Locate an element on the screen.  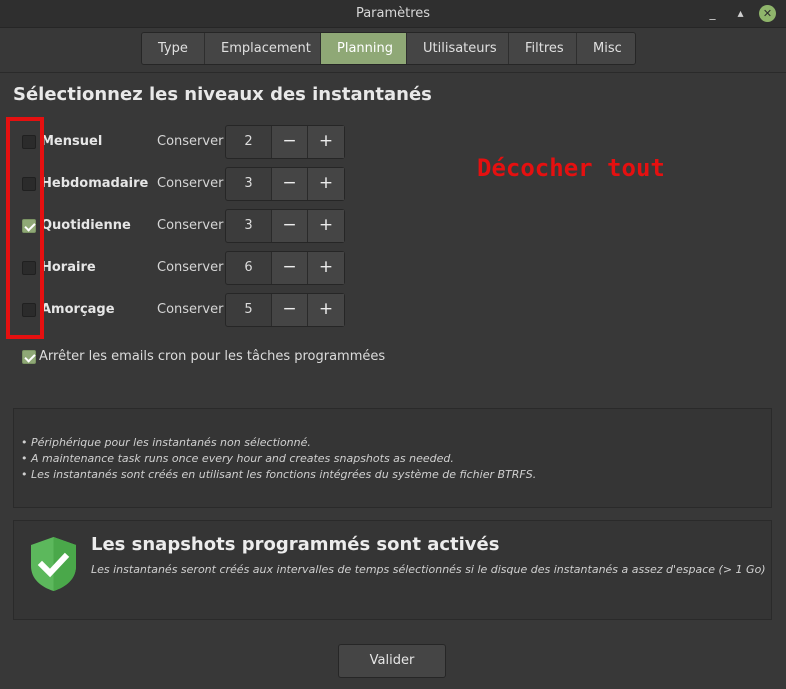
keep-value-input: 5 is located at coordinates (249, 310).